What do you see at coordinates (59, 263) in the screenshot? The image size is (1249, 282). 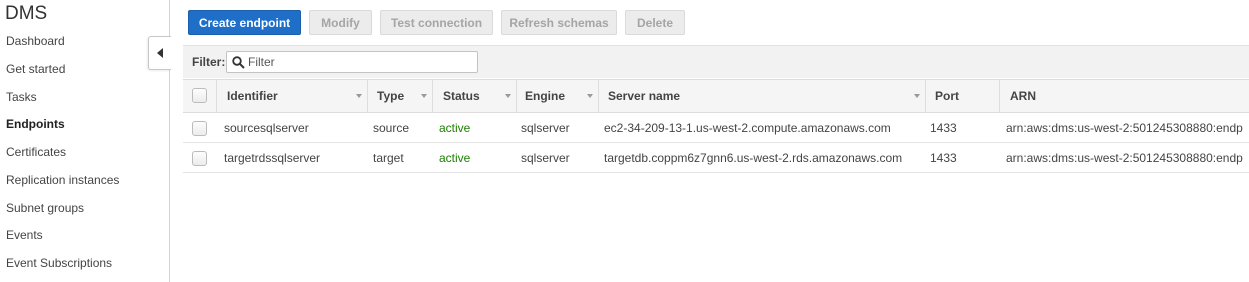 I see `sidebar-item-event-subscriptions: Event Subscriptions` at bounding box center [59, 263].